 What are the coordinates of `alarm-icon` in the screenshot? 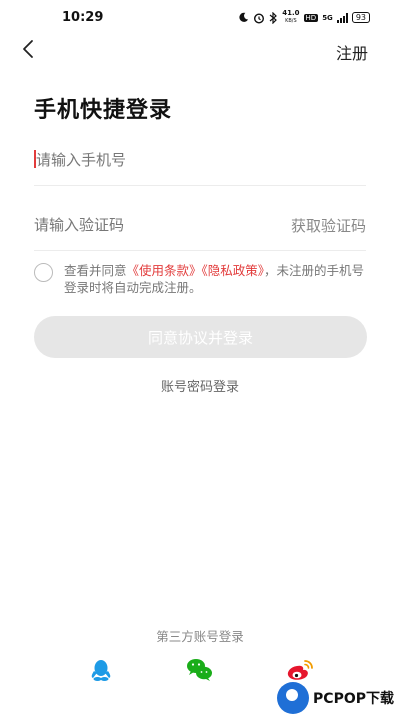 It's located at (259, 18).